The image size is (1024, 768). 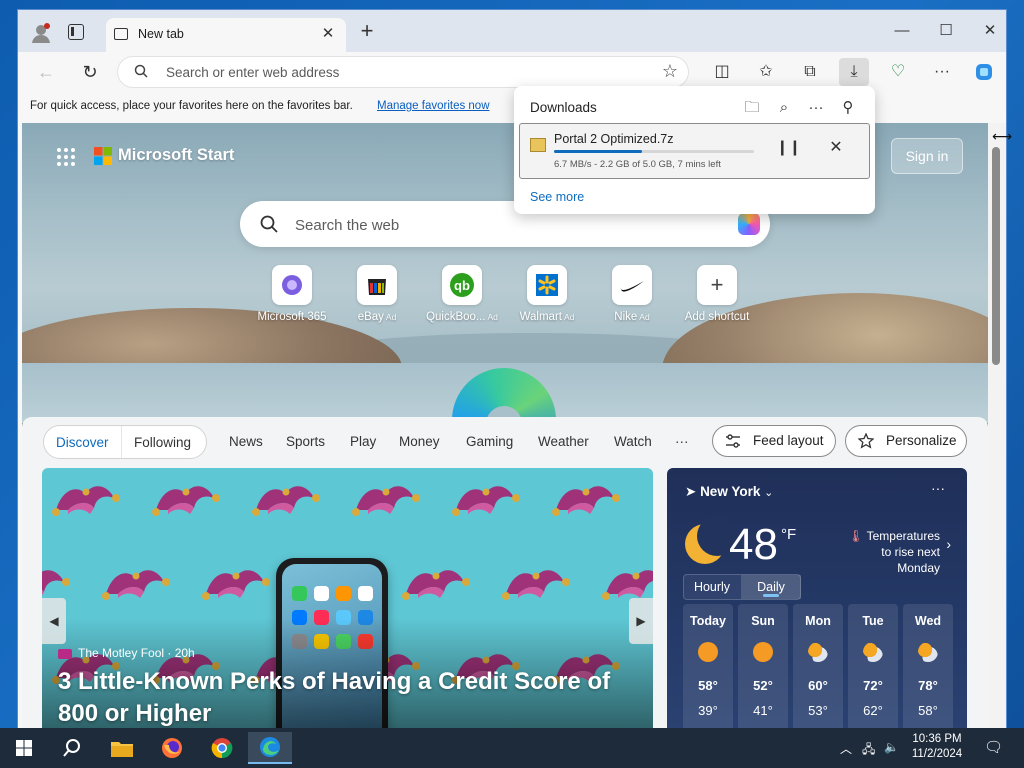 What do you see at coordinates (563, 441) in the screenshot?
I see `tab-weather: Weather` at bounding box center [563, 441].